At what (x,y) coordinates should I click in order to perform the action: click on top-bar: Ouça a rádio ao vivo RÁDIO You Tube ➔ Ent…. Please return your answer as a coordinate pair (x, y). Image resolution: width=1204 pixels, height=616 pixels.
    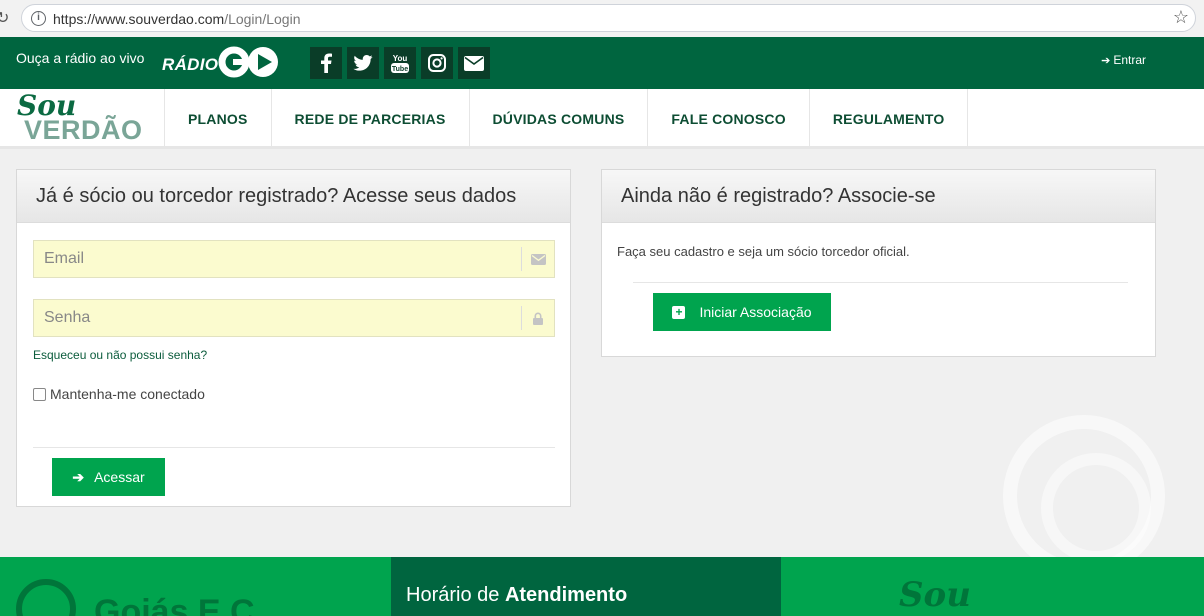
    Looking at the image, I should click on (602, 63).